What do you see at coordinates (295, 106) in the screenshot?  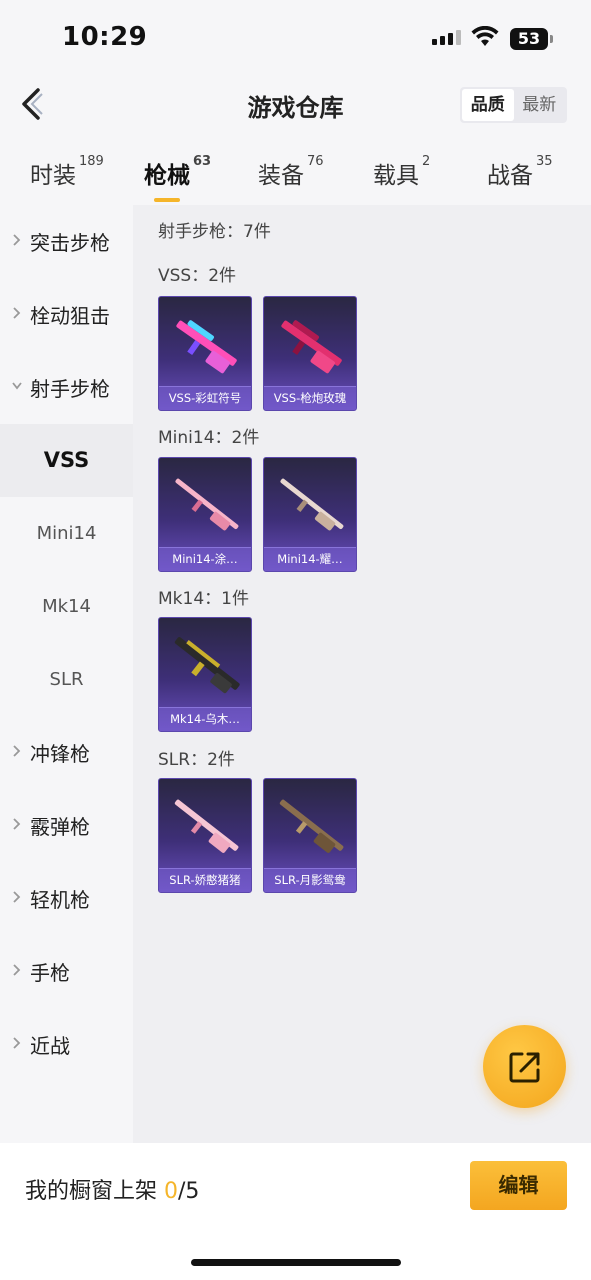 I see `page-header: 游戏仓库 品质 最新` at bounding box center [295, 106].